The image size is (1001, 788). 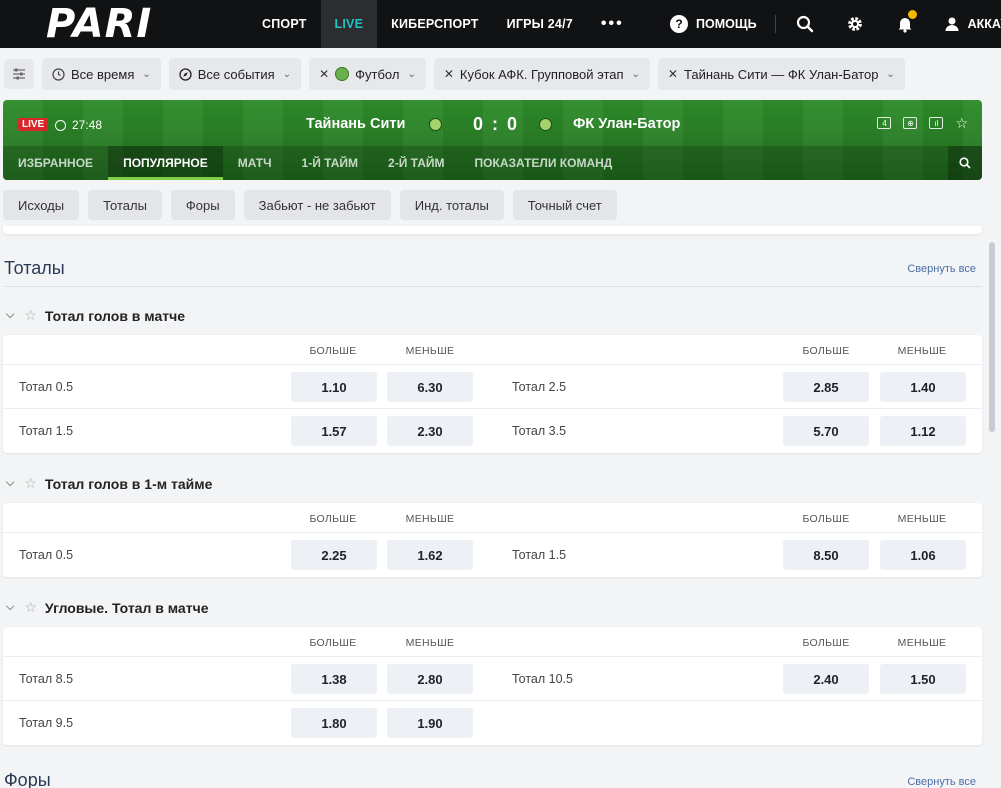 I want to click on filter-settings-button, so click(x=19, y=74).